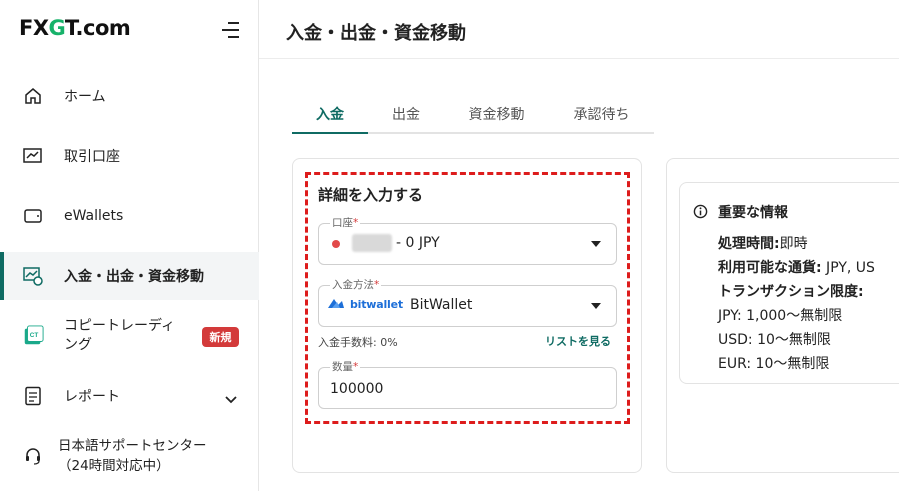 The image size is (899, 491). What do you see at coordinates (129, 216) in the screenshot?
I see `sidebar-item-ewallets: eWallets` at bounding box center [129, 216].